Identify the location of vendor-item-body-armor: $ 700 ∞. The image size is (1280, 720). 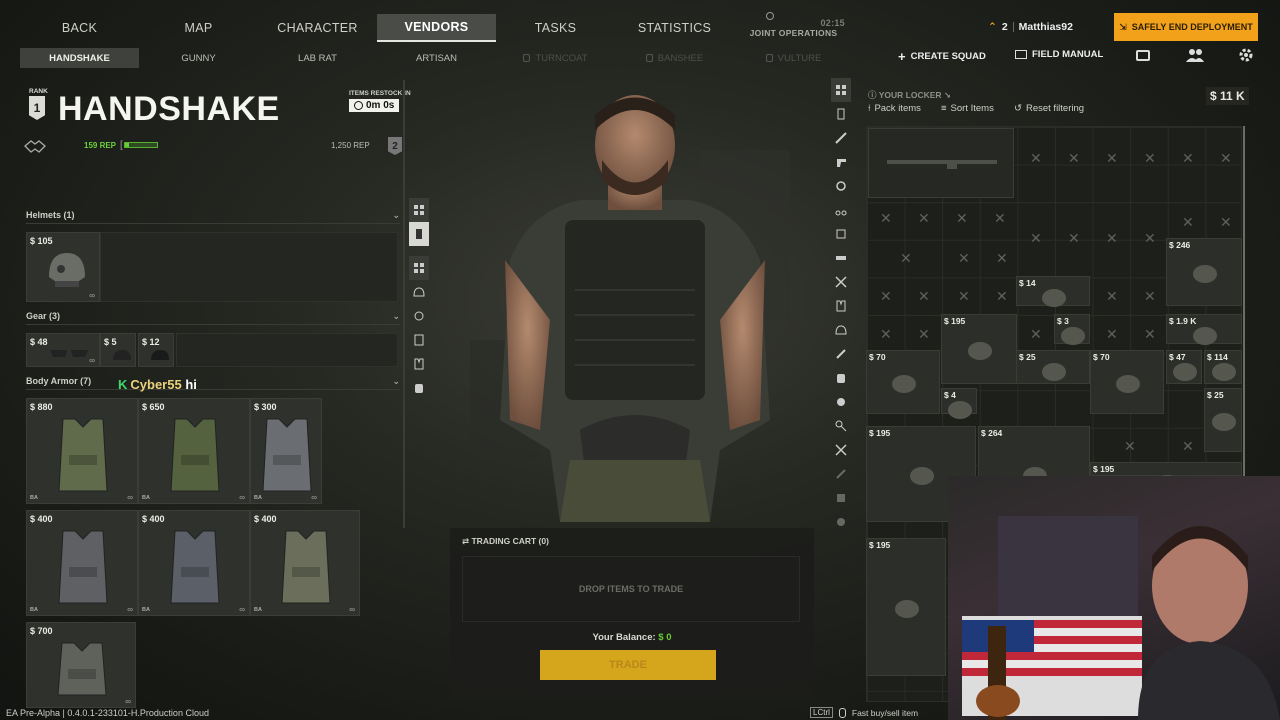
(81, 665).